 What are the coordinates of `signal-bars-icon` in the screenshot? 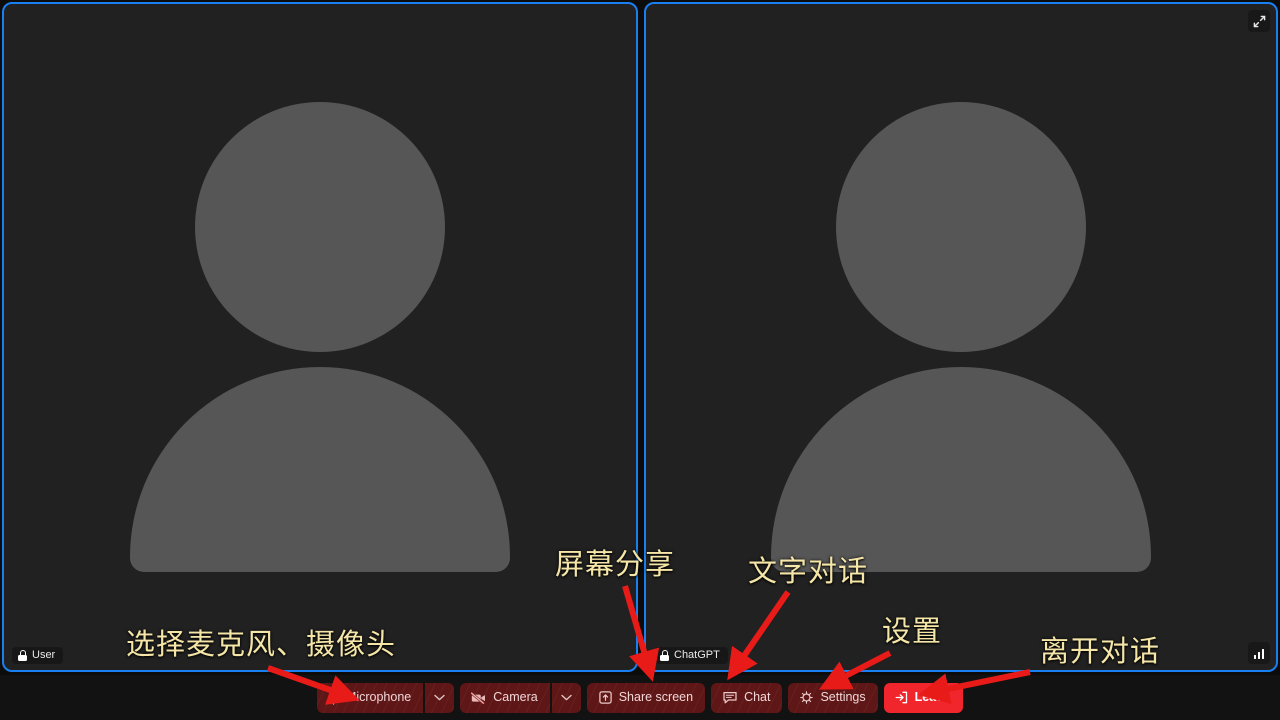 It's located at (1259, 653).